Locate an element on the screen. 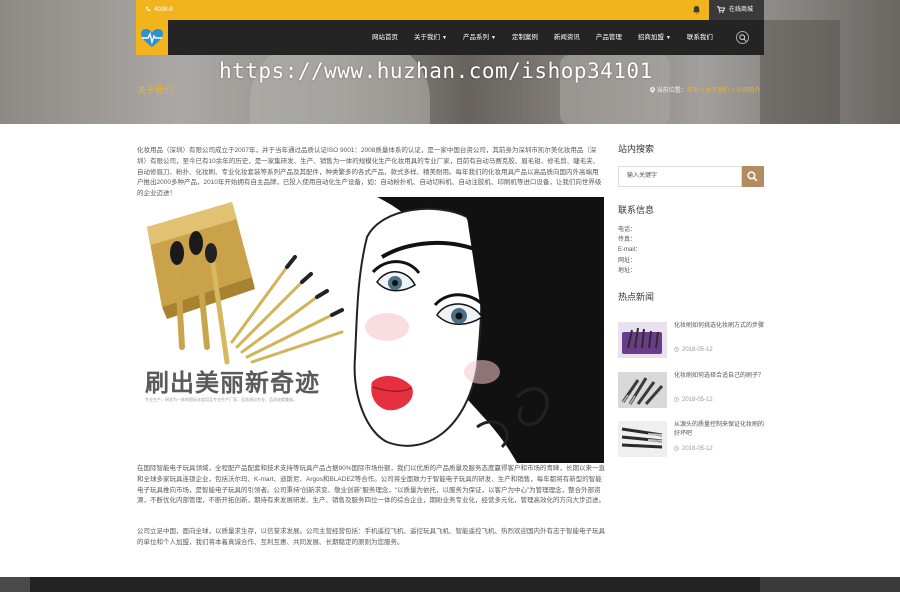  site-search-input: 输入关键字 is located at coordinates (680, 176).